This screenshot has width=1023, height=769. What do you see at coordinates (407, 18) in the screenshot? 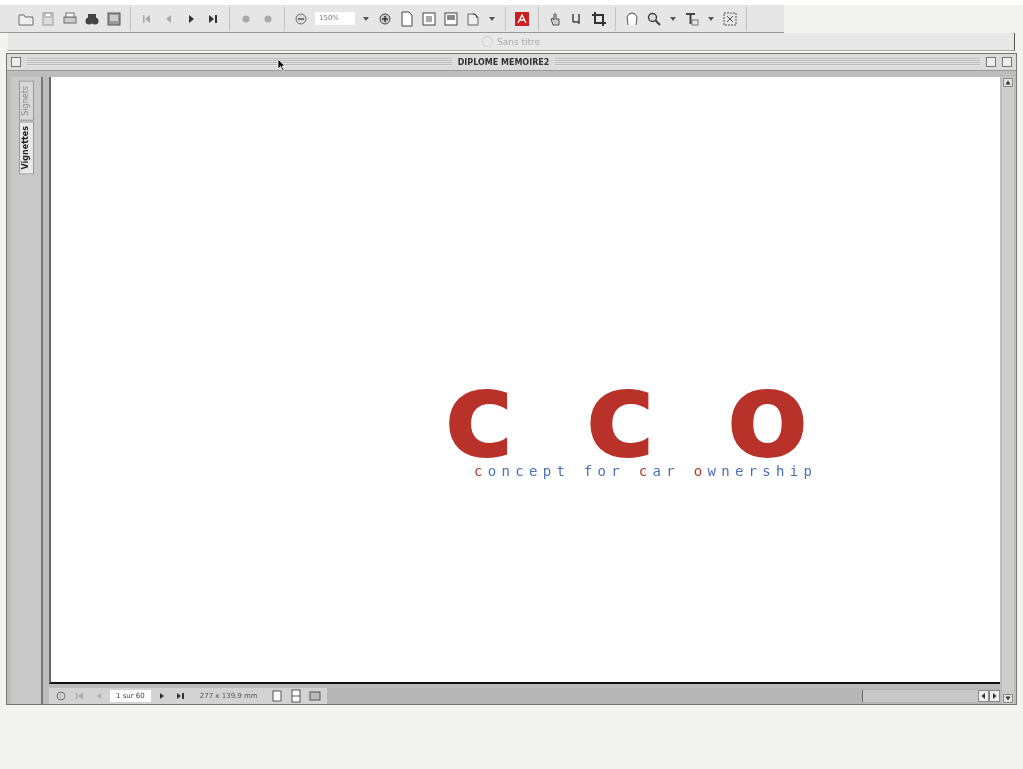
I see `page-icon` at bounding box center [407, 18].